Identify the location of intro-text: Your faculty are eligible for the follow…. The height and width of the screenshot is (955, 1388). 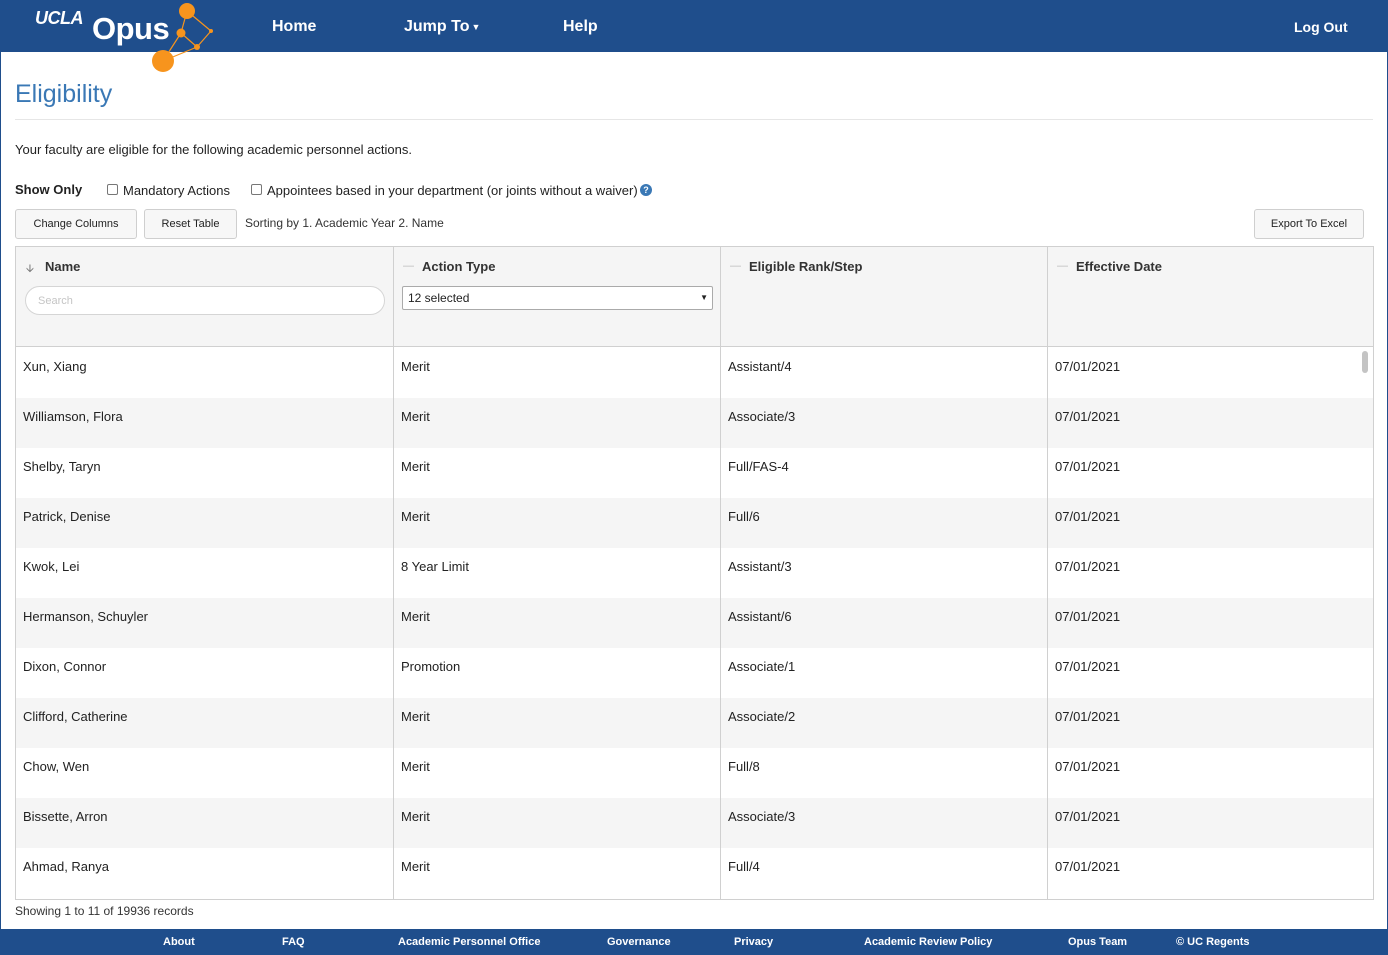
(213, 149).